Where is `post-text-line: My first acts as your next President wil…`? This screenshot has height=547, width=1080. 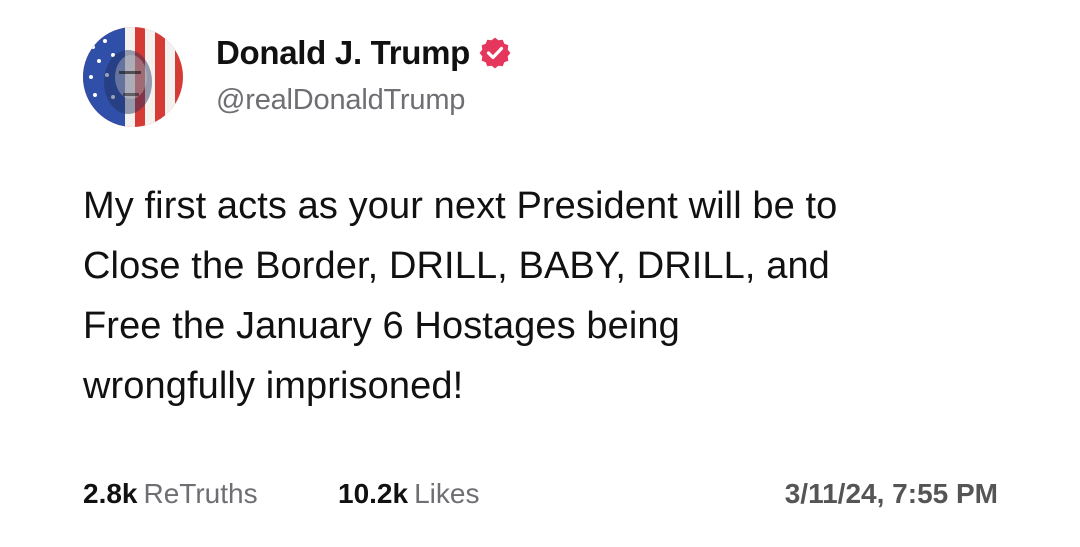 post-text-line: My first acts as your next President wil… is located at coordinates (460, 206).